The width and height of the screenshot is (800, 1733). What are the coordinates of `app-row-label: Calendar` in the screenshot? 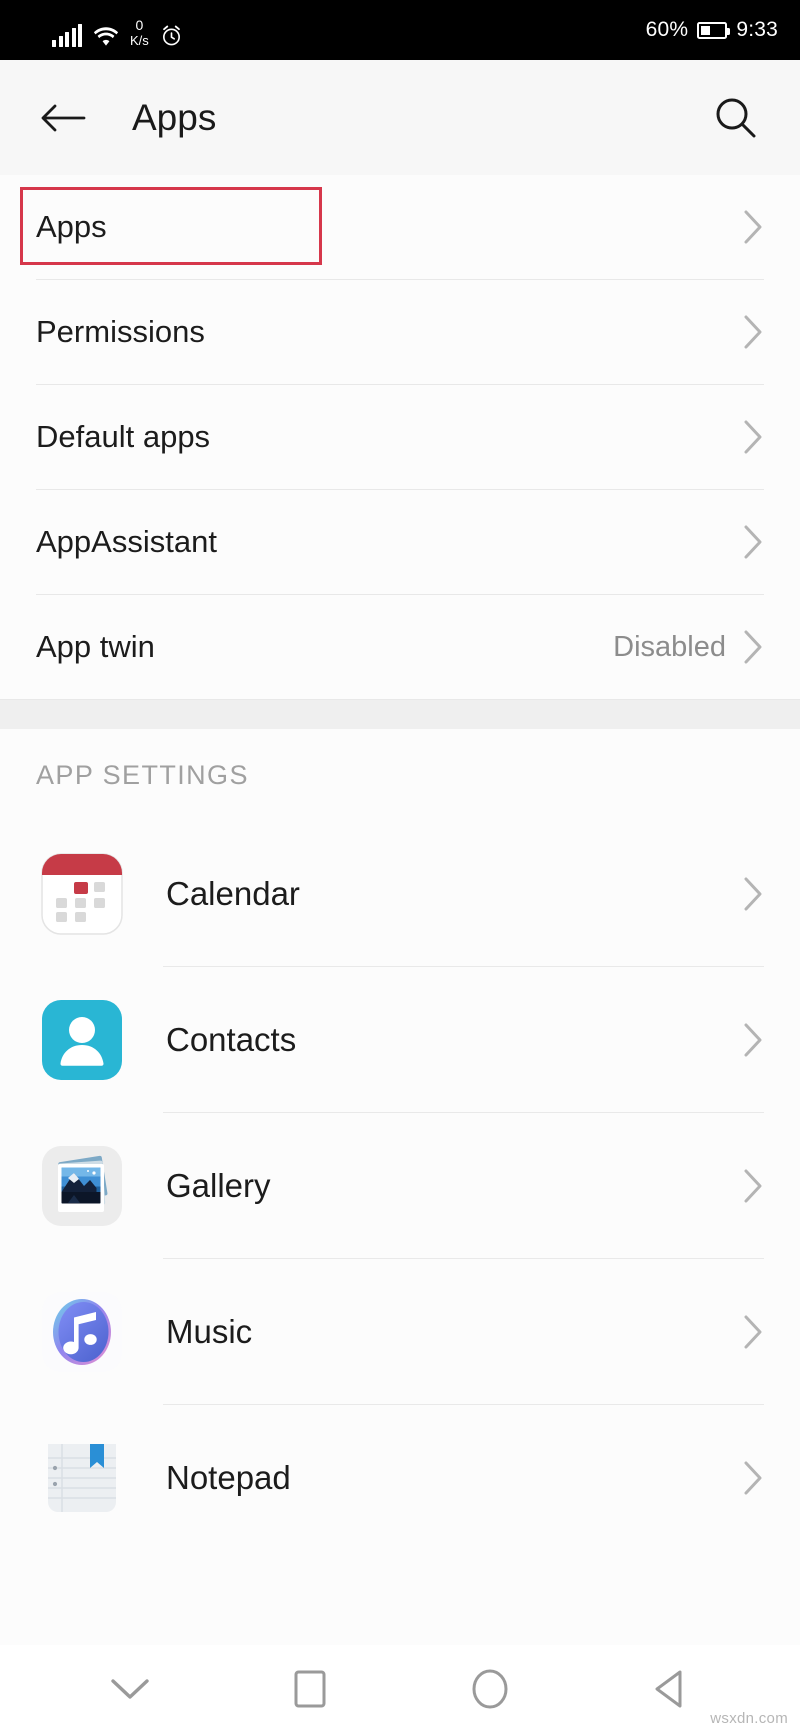 It's located at (233, 893).